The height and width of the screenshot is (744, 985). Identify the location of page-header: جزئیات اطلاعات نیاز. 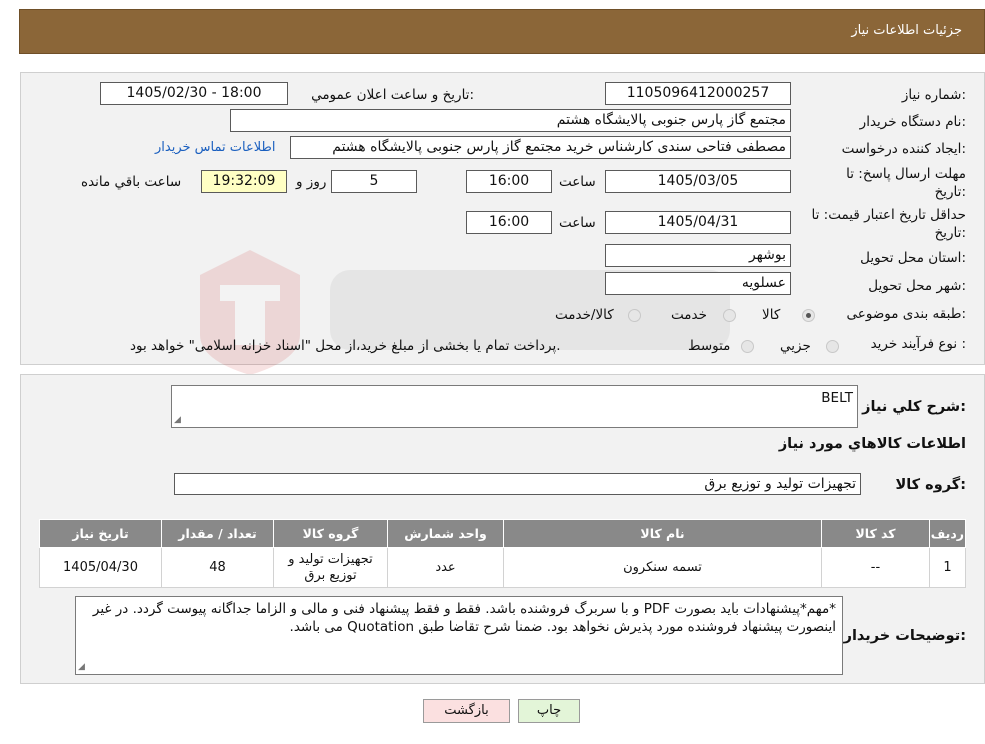
(502, 31).